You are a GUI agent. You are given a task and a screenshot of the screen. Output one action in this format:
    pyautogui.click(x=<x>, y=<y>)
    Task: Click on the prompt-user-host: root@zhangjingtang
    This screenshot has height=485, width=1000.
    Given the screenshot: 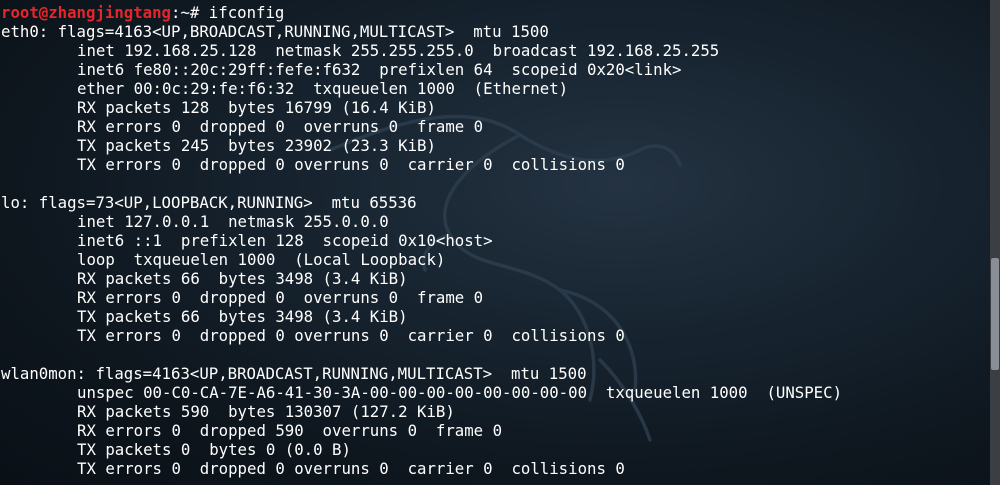 What is the action you would take?
    pyautogui.click(x=86, y=12)
    